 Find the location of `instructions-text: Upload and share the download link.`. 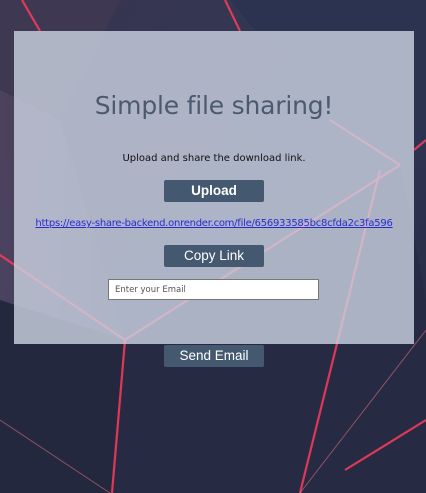

instructions-text: Upload and share the download link. is located at coordinates (214, 158).